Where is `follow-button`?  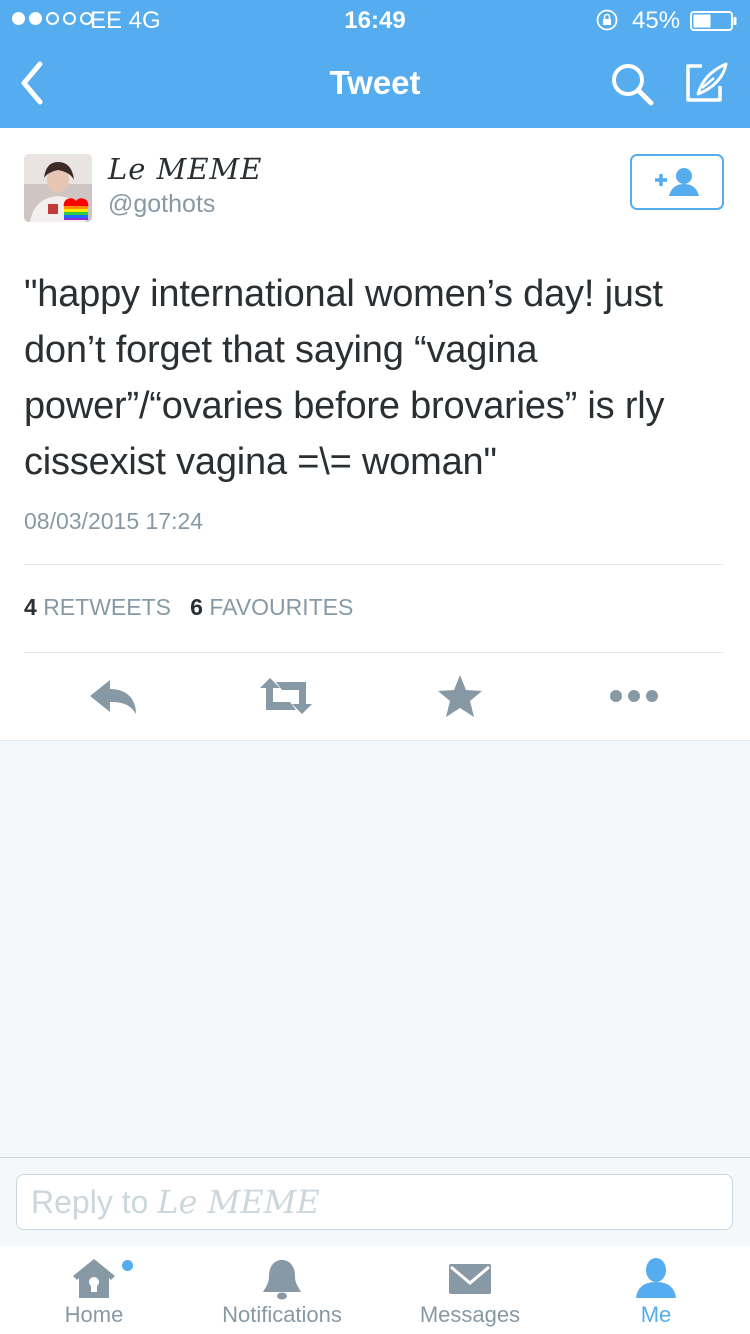 follow-button is located at coordinates (677, 182).